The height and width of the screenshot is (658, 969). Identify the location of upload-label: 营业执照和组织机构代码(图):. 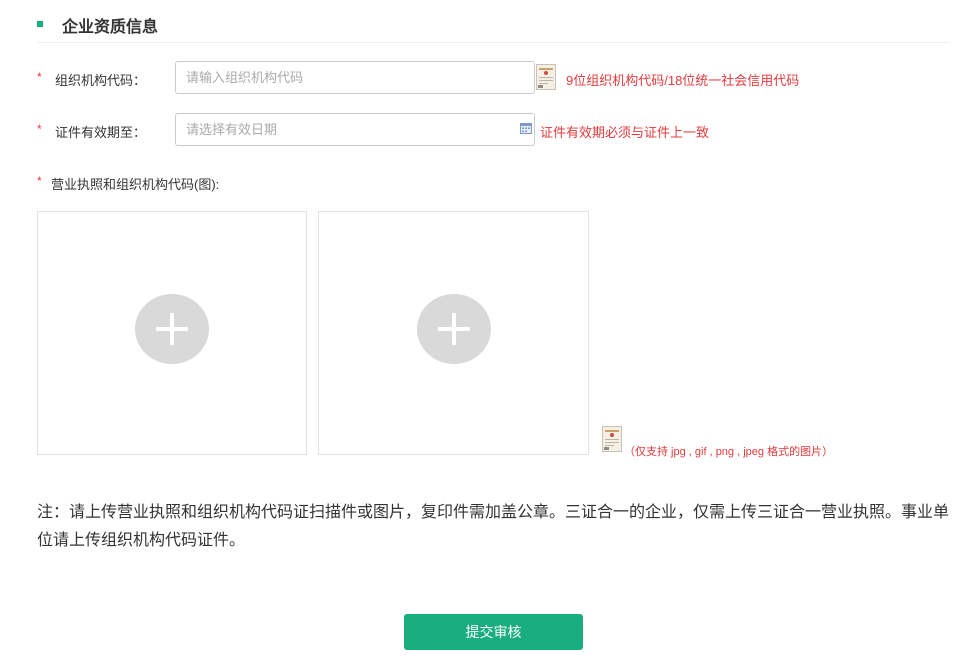
(135, 184).